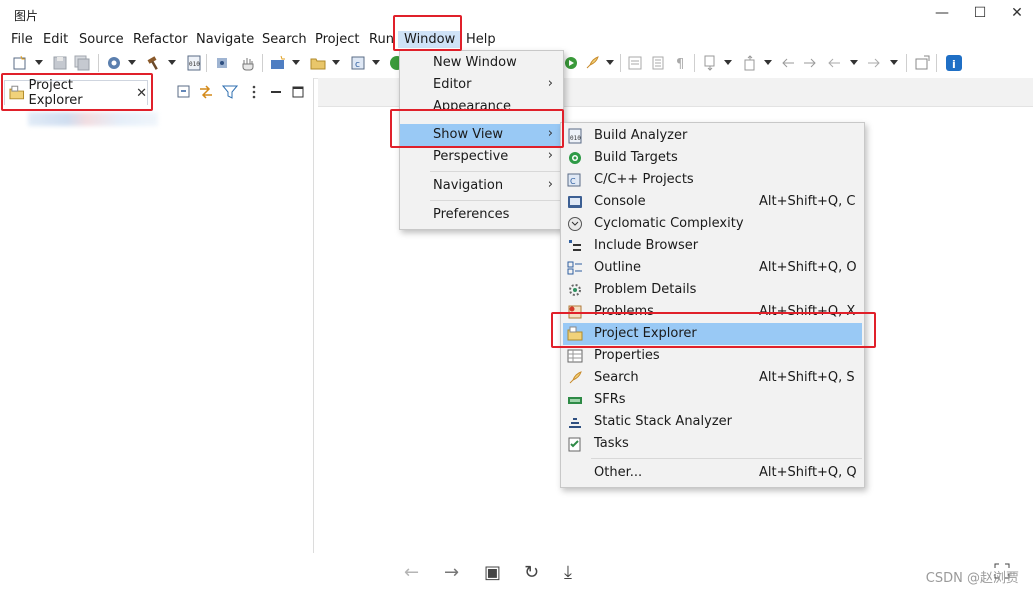  Describe the element at coordinates (427, 33) in the screenshot. I see `highlight-box-window-menu` at that location.